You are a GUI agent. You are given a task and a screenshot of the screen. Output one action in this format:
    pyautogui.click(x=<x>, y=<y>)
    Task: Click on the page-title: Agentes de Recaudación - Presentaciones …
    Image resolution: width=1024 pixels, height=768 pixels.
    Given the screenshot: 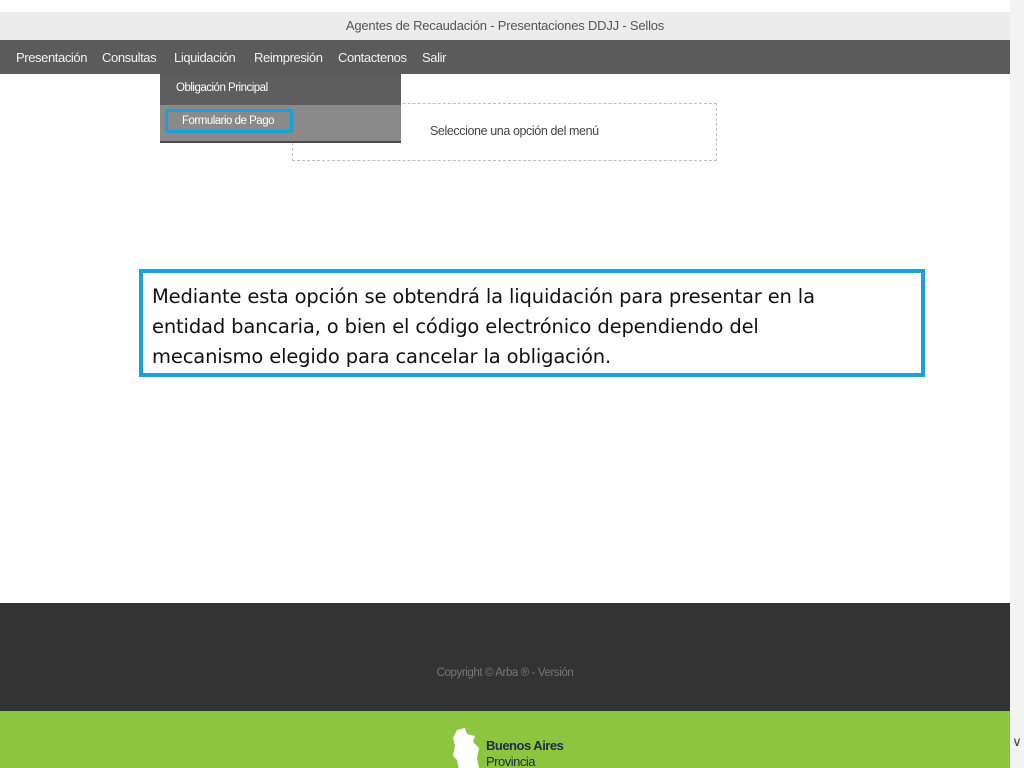 What is the action you would take?
    pyautogui.click(x=505, y=26)
    